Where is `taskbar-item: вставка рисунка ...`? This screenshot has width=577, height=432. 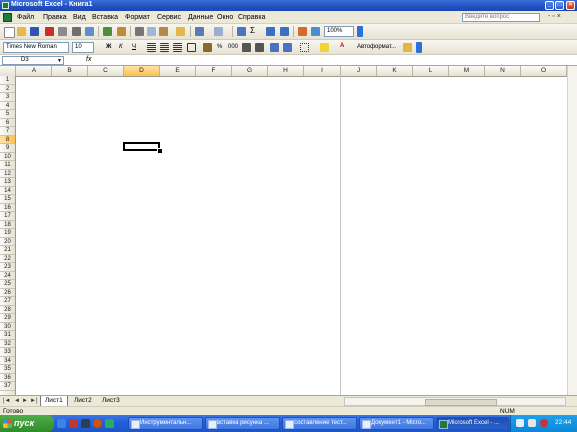 taskbar-item: вставка рисунка ... is located at coordinates (242, 423).